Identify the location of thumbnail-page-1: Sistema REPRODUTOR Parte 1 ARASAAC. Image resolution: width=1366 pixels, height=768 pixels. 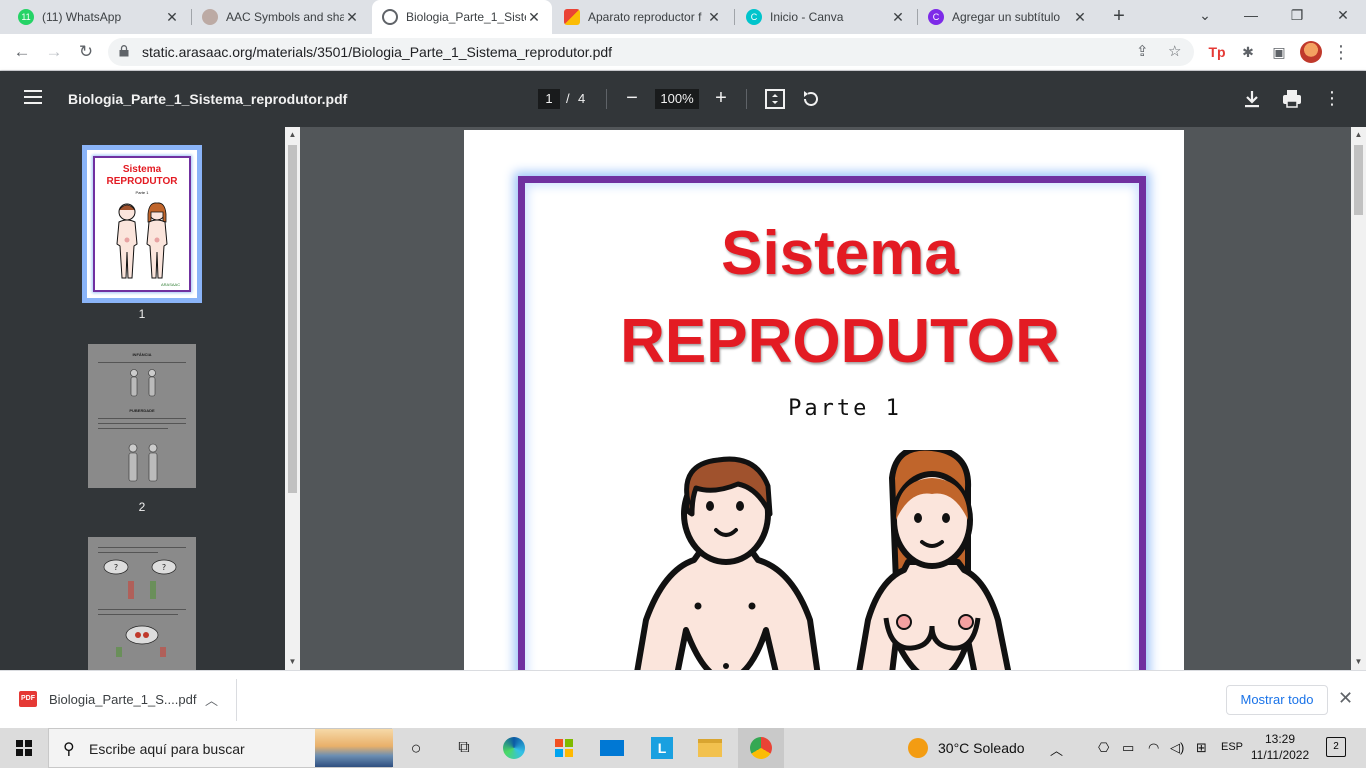
(142, 224).